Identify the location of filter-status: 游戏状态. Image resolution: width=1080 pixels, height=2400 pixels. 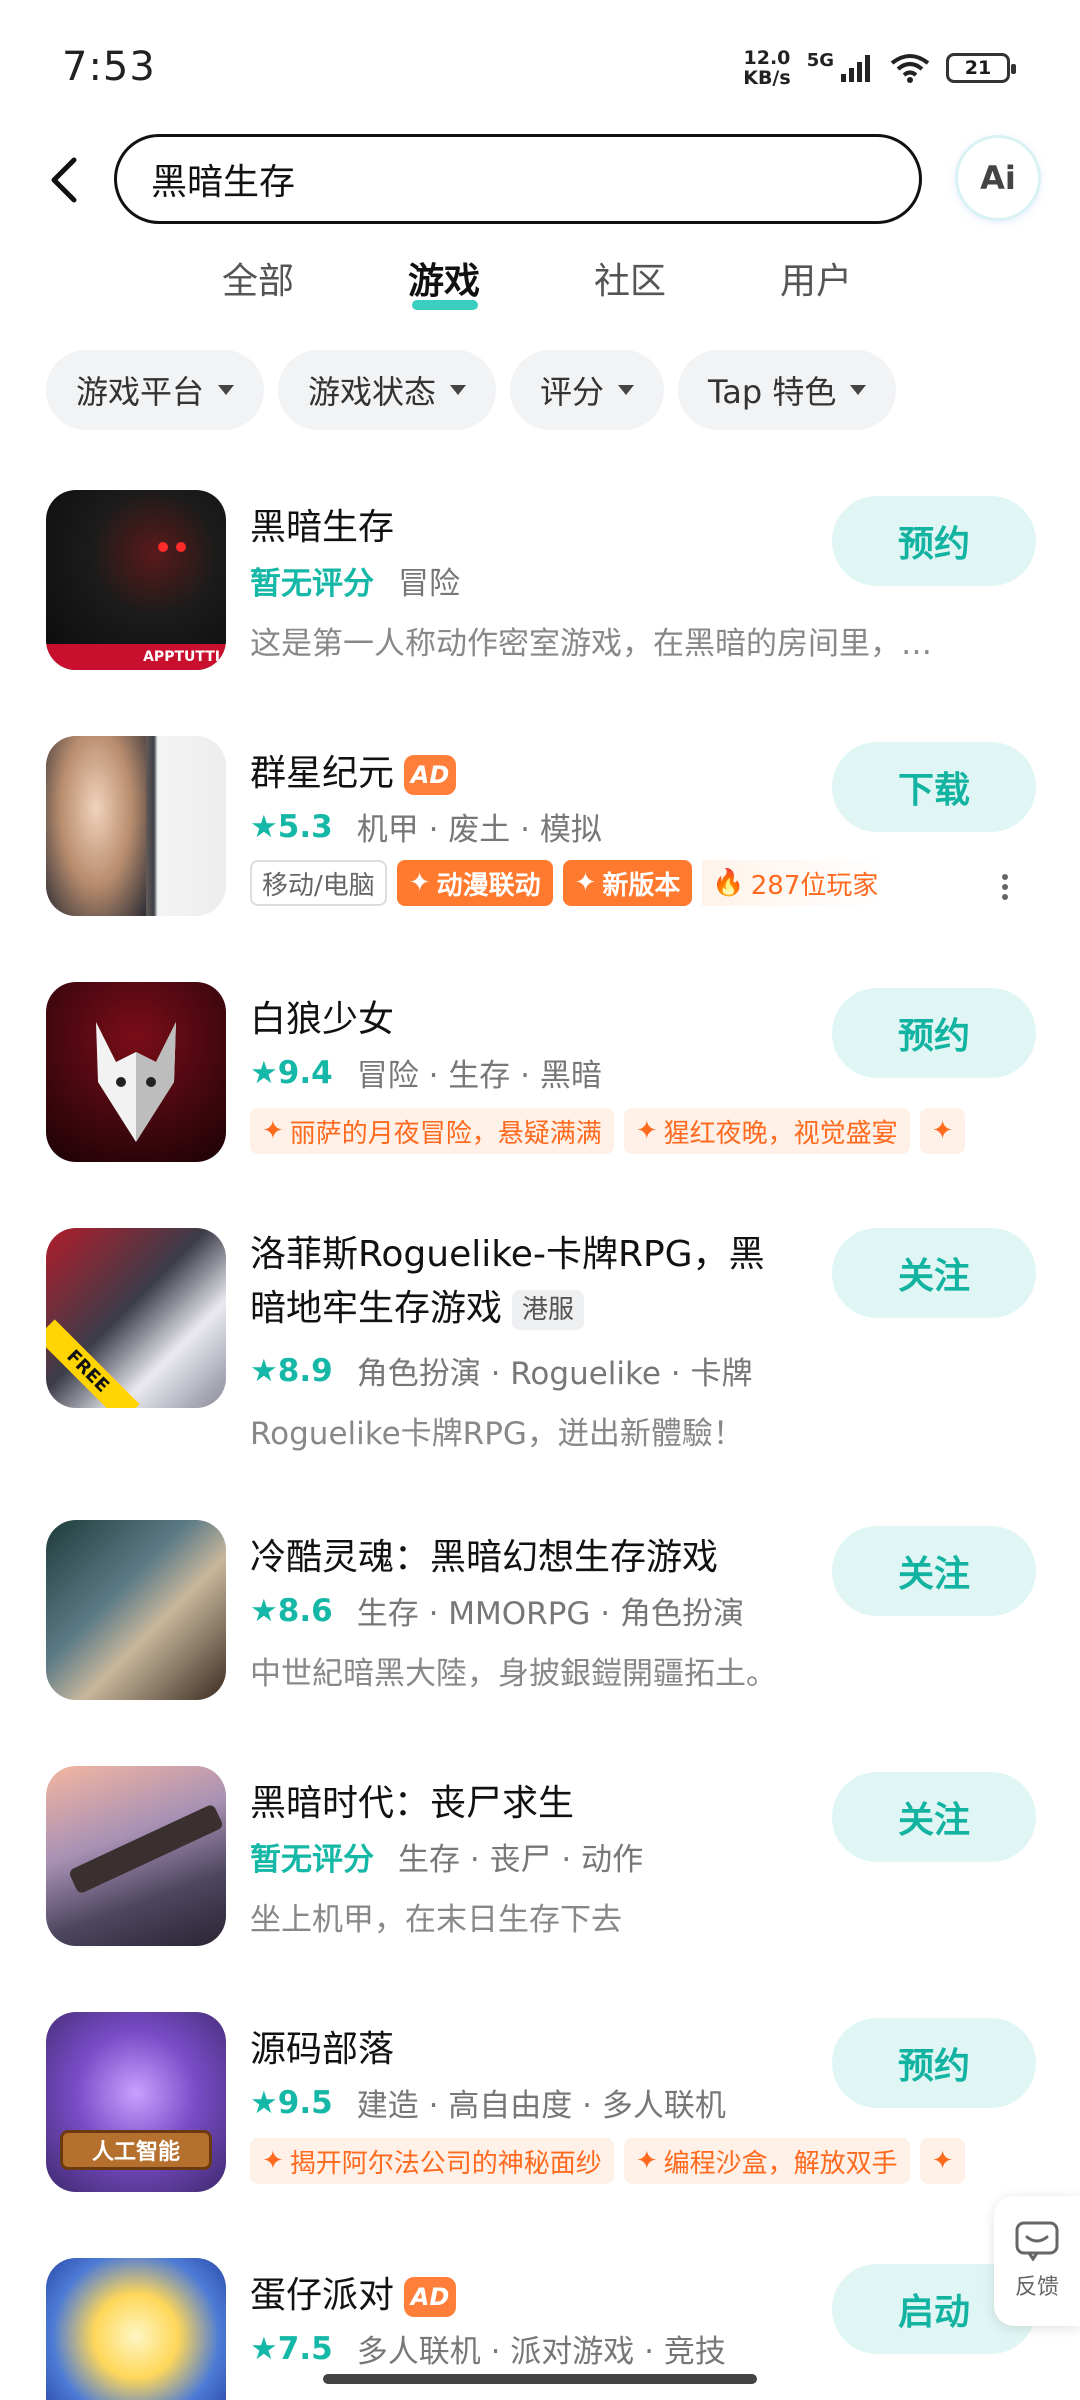
(387, 390).